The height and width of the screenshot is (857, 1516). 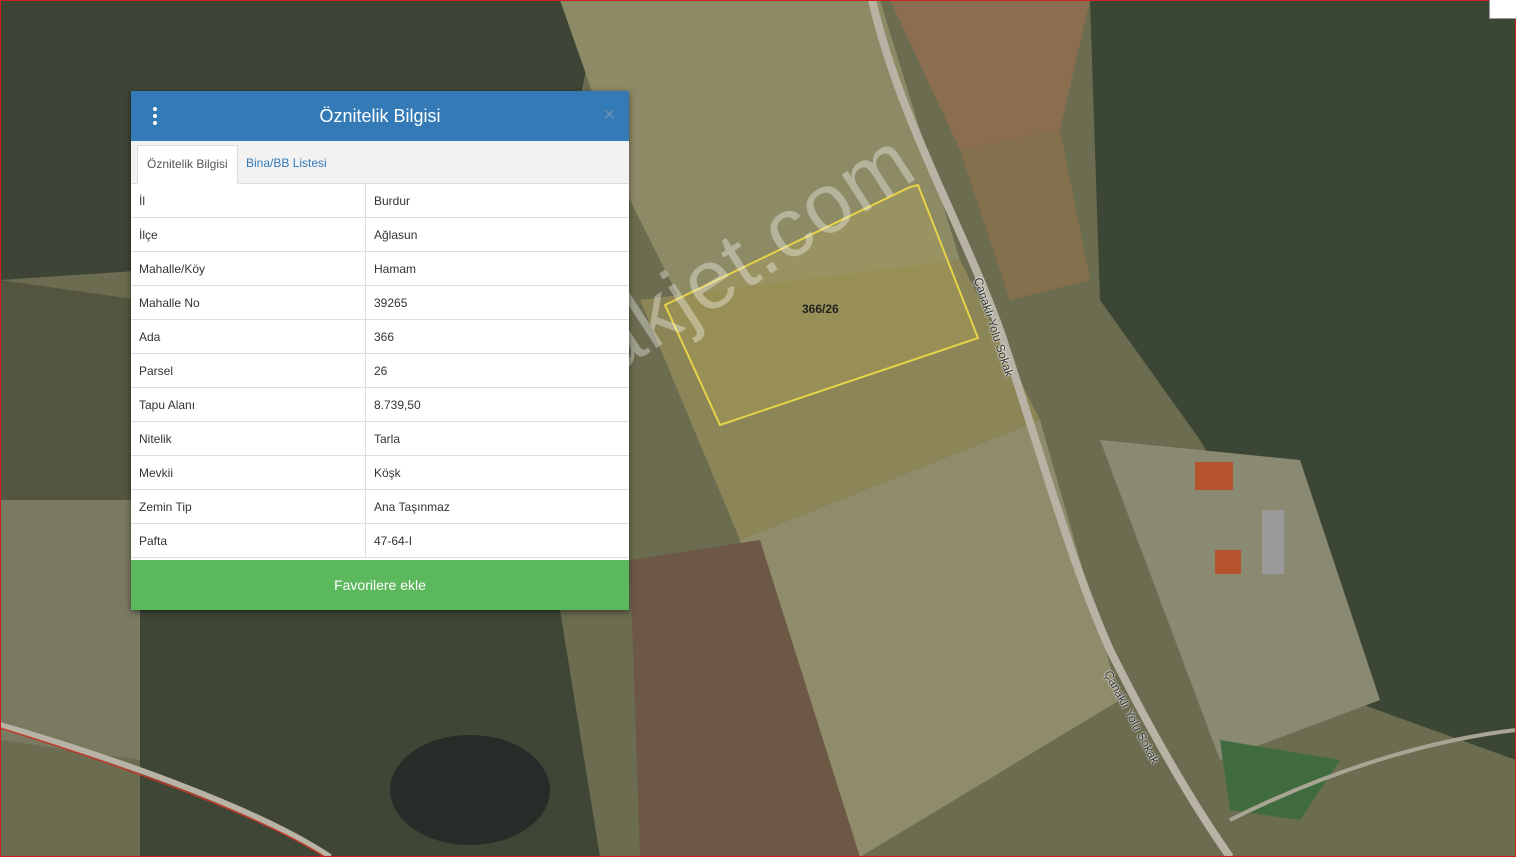 What do you see at coordinates (248, 472) in the screenshot?
I see `row-key: Mevkii` at bounding box center [248, 472].